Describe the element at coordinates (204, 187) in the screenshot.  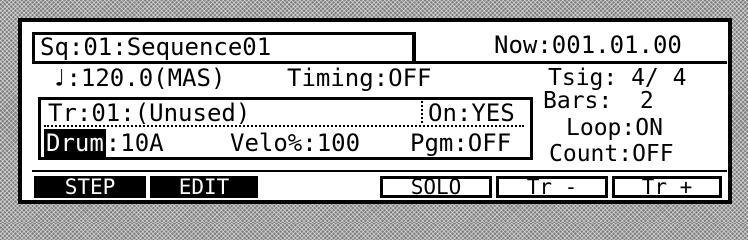
I see `edit-button: EDIT` at that location.